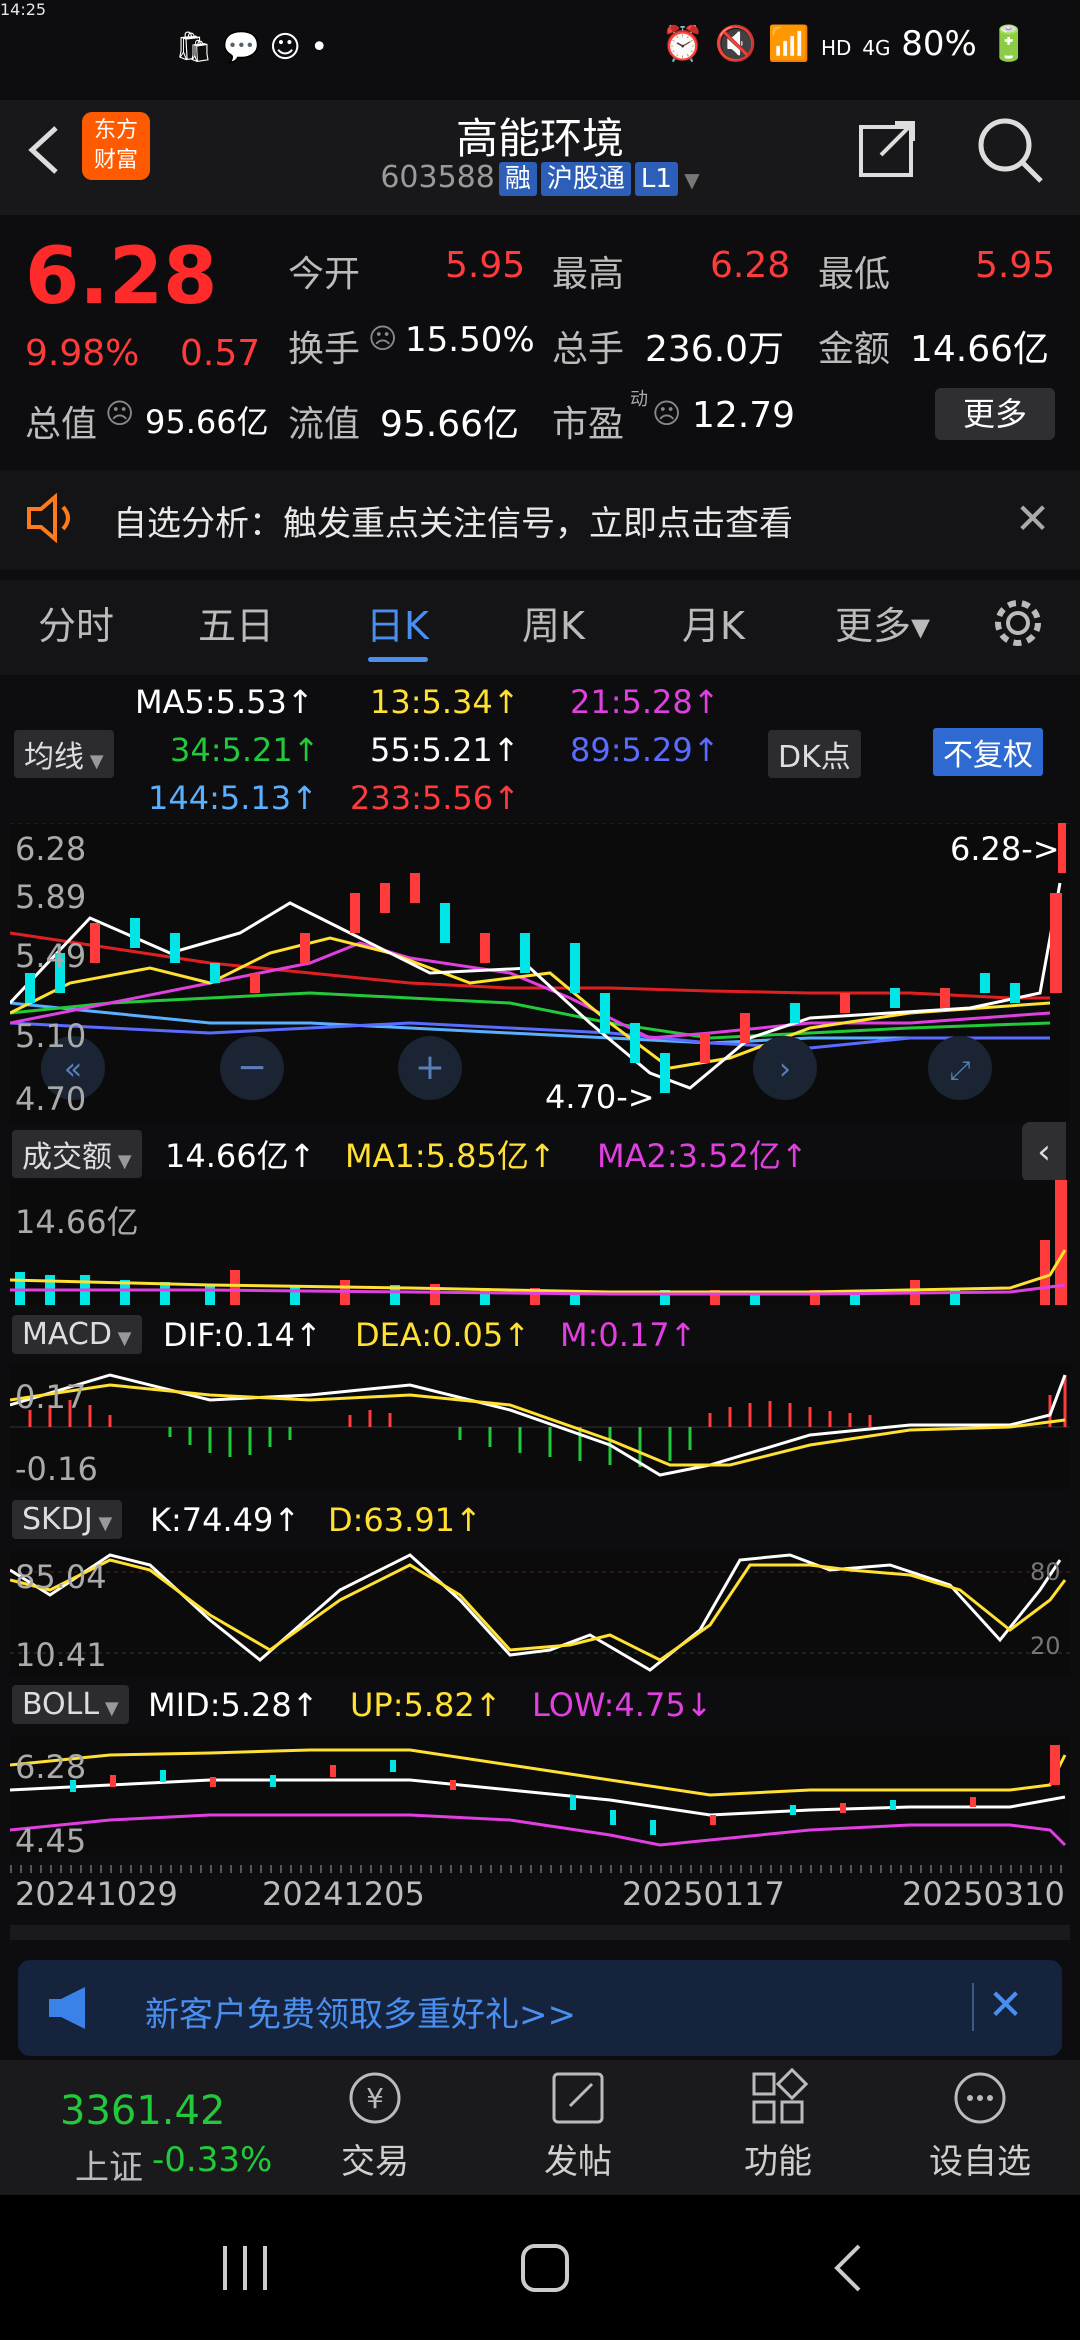 The width and height of the screenshot is (1080, 2340). I want to click on system-back-button, so click(850, 2270).